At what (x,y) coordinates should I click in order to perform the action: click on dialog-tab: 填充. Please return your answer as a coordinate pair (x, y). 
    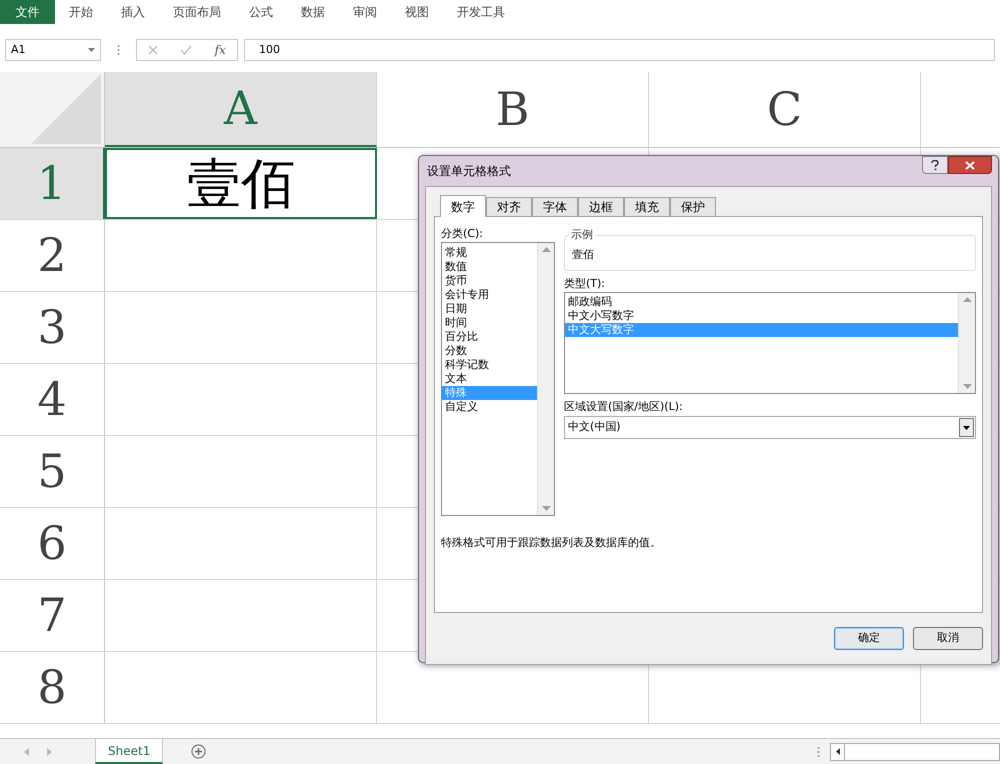
    Looking at the image, I should click on (647, 206).